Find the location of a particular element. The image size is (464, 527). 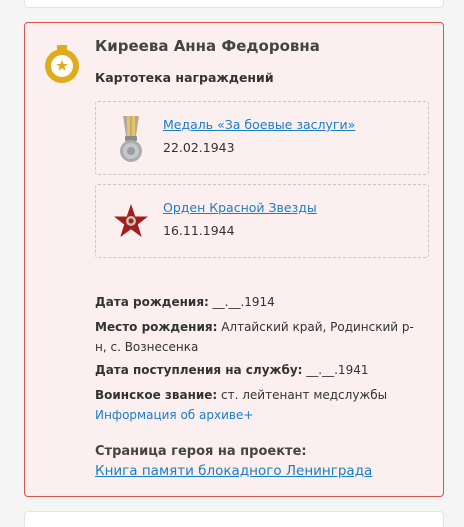

hero-page-link: Книга памяти блокадного Ленинграда is located at coordinates (233, 471).